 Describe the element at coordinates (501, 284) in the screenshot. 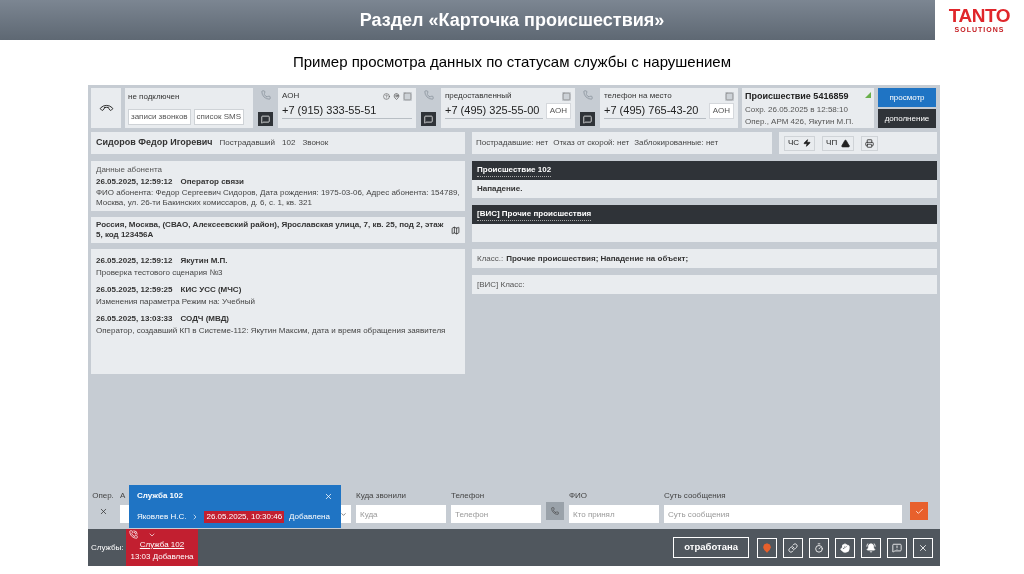

I see `class-label: [ВИС] Класс:` at that location.